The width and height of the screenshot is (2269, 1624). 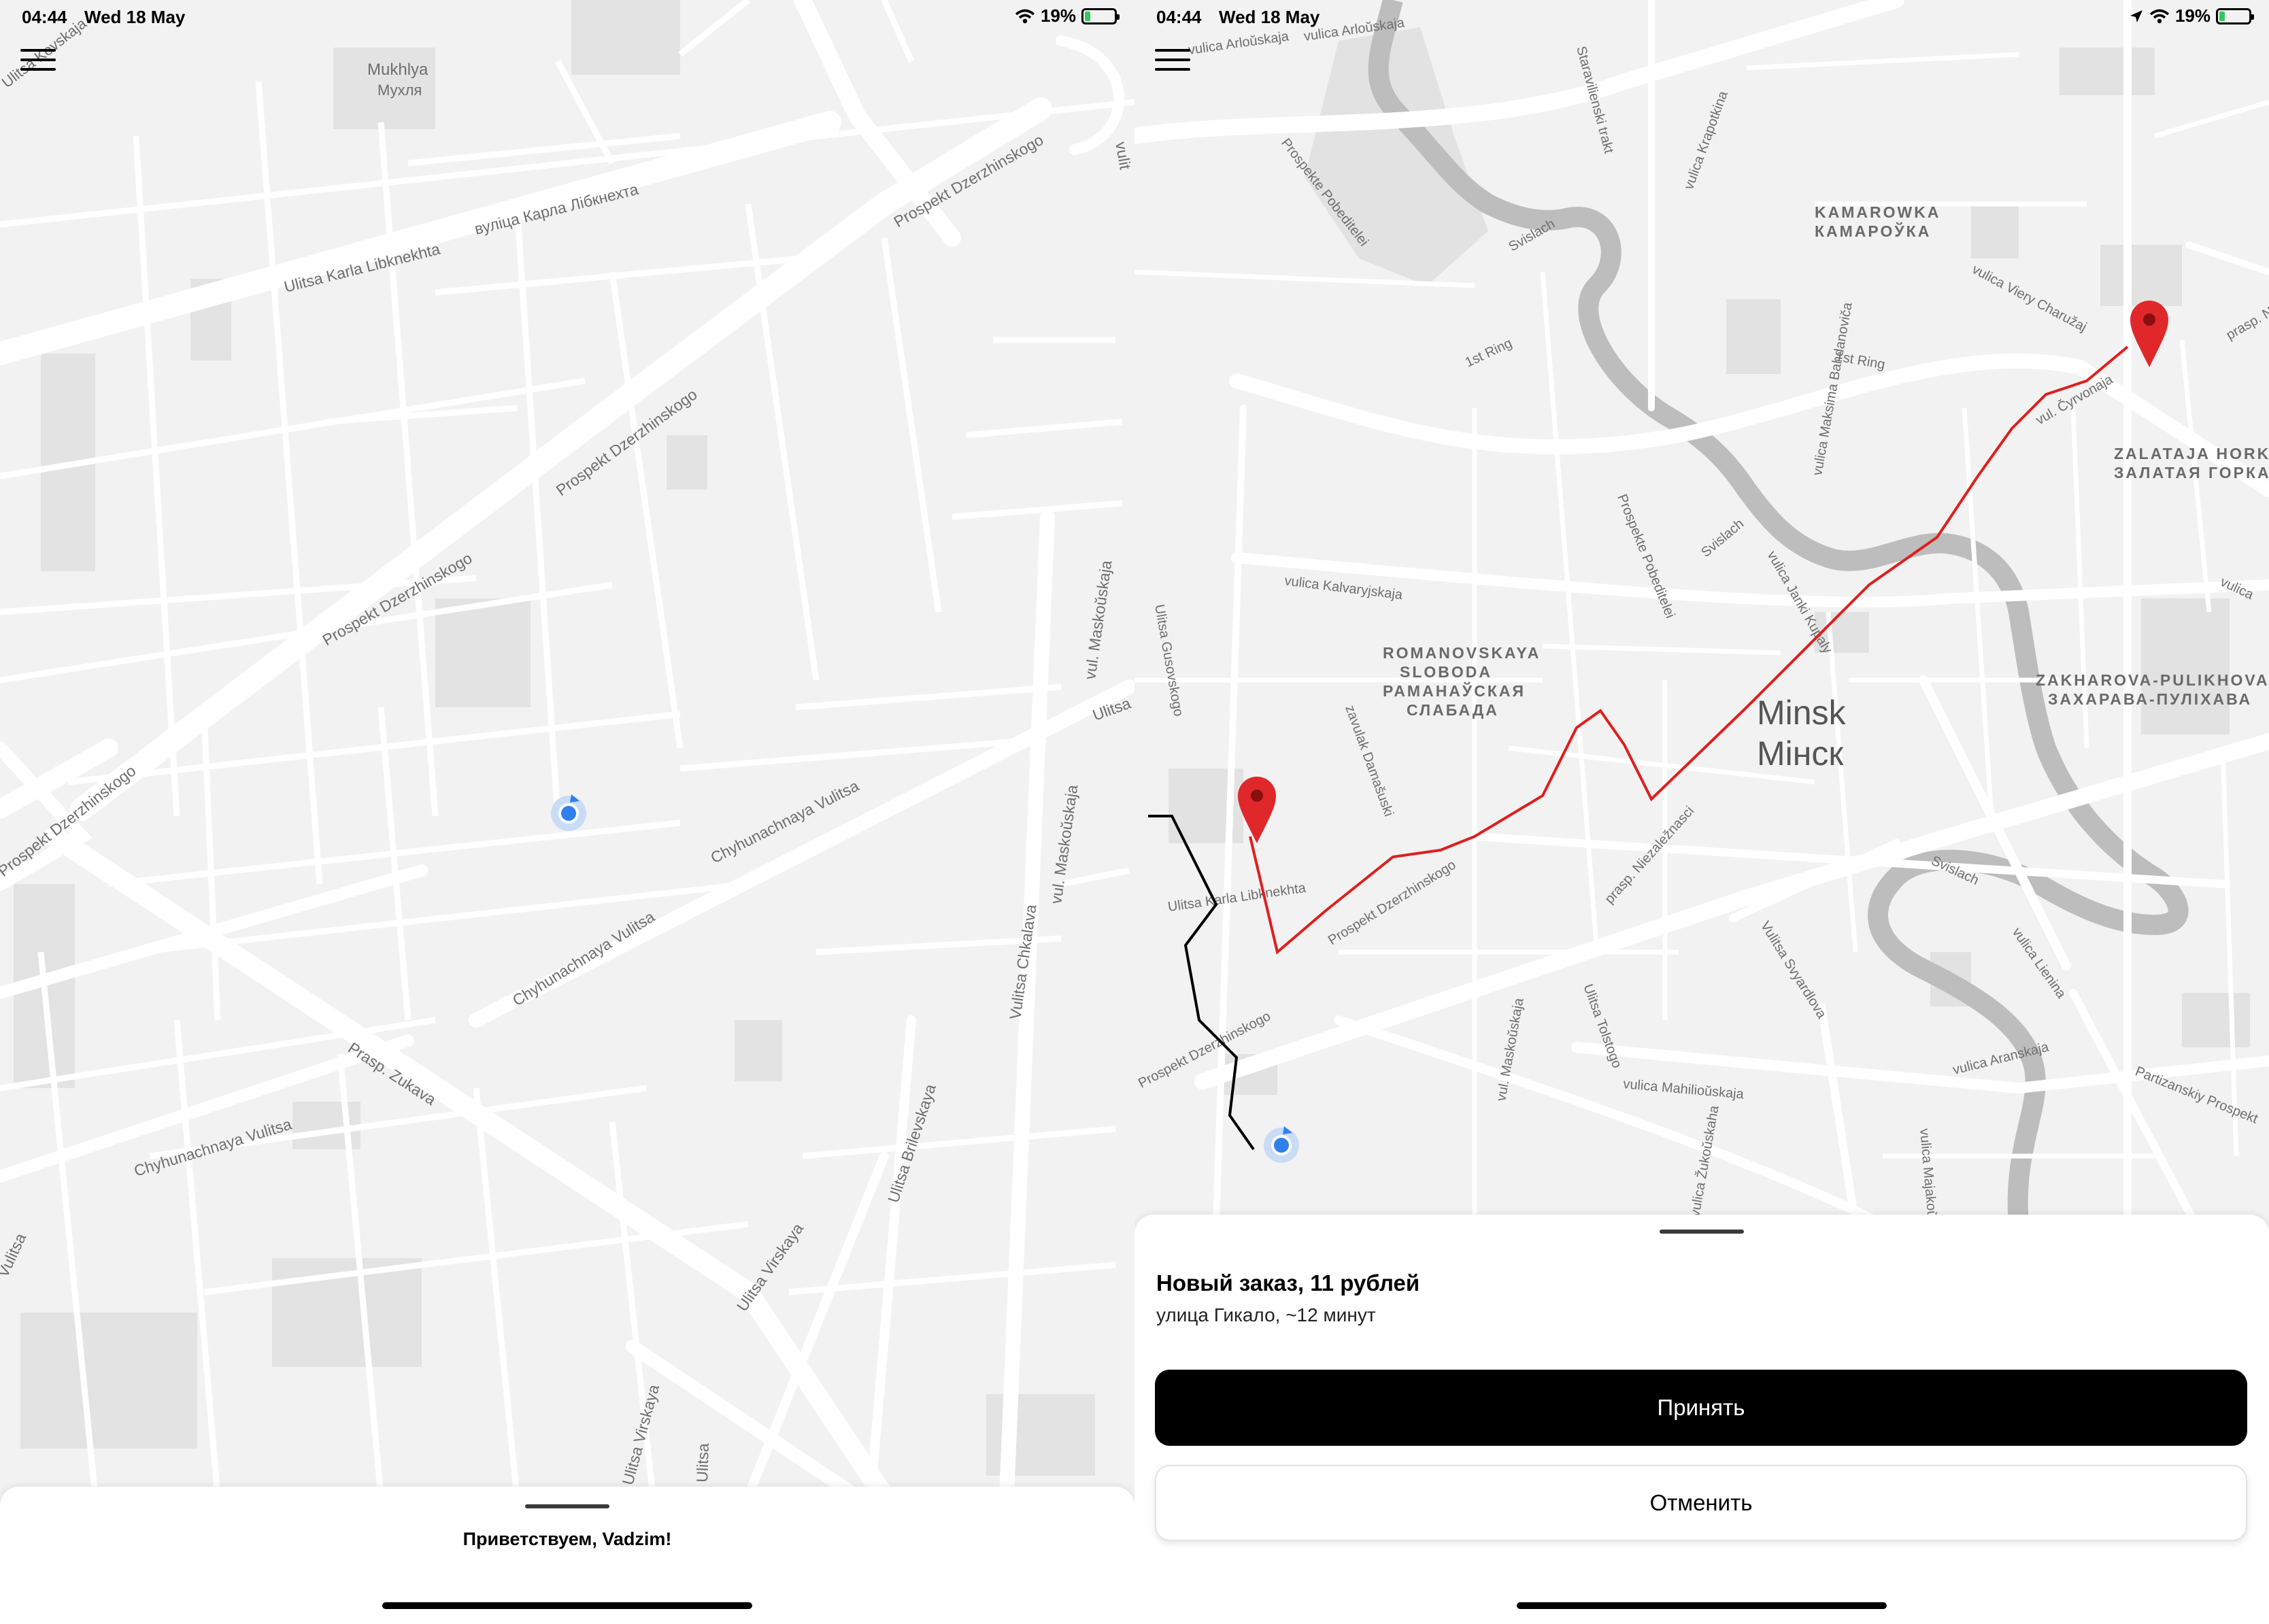 What do you see at coordinates (2191, 453) in the screenshot?
I see `district-label: ZALATAJA HORKA` at bounding box center [2191, 453].